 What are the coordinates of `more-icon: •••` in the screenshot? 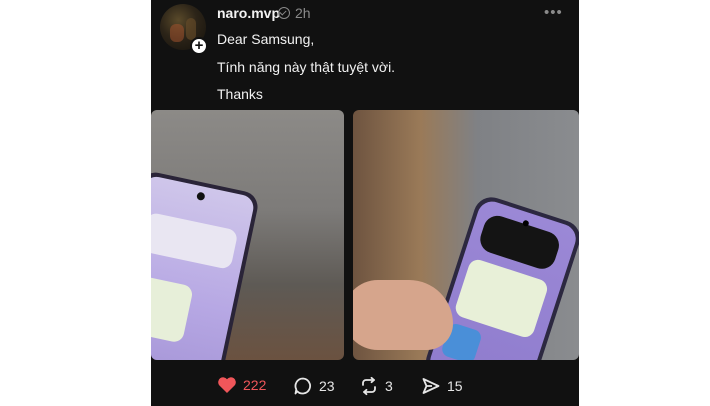 It's located at (553, 12).